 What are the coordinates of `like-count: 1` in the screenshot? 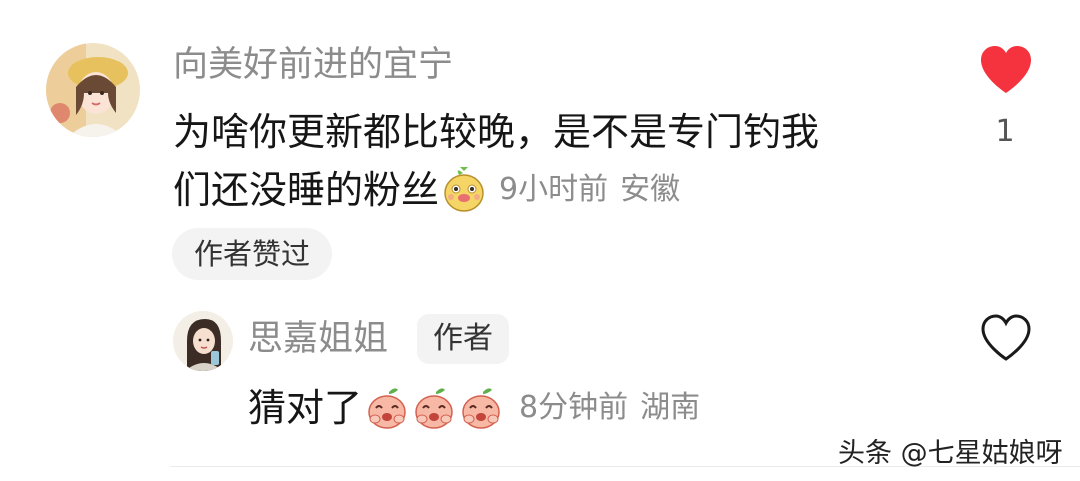 It's located at (1005, 131).